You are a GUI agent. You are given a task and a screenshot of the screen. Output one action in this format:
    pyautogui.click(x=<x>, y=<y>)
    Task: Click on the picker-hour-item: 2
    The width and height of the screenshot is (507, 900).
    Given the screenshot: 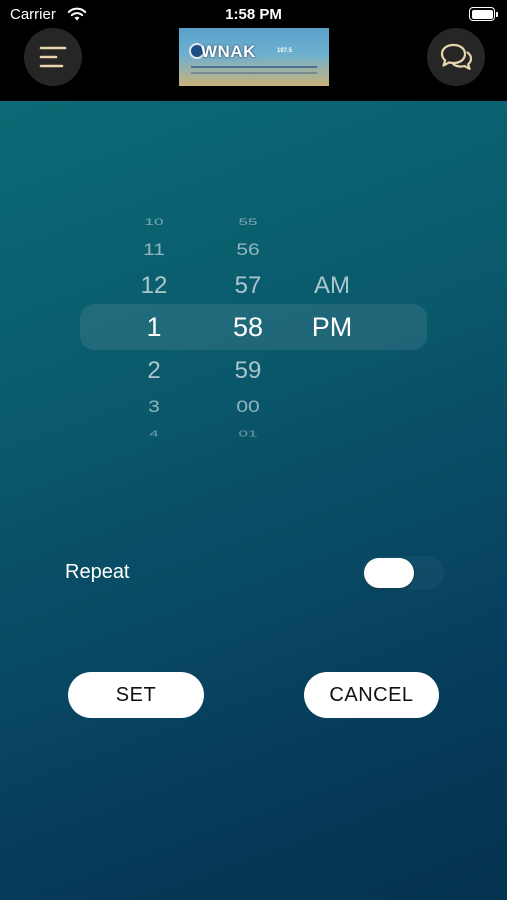 What is the action you would take?
    pyautogui.click(x=154, y=371)
    